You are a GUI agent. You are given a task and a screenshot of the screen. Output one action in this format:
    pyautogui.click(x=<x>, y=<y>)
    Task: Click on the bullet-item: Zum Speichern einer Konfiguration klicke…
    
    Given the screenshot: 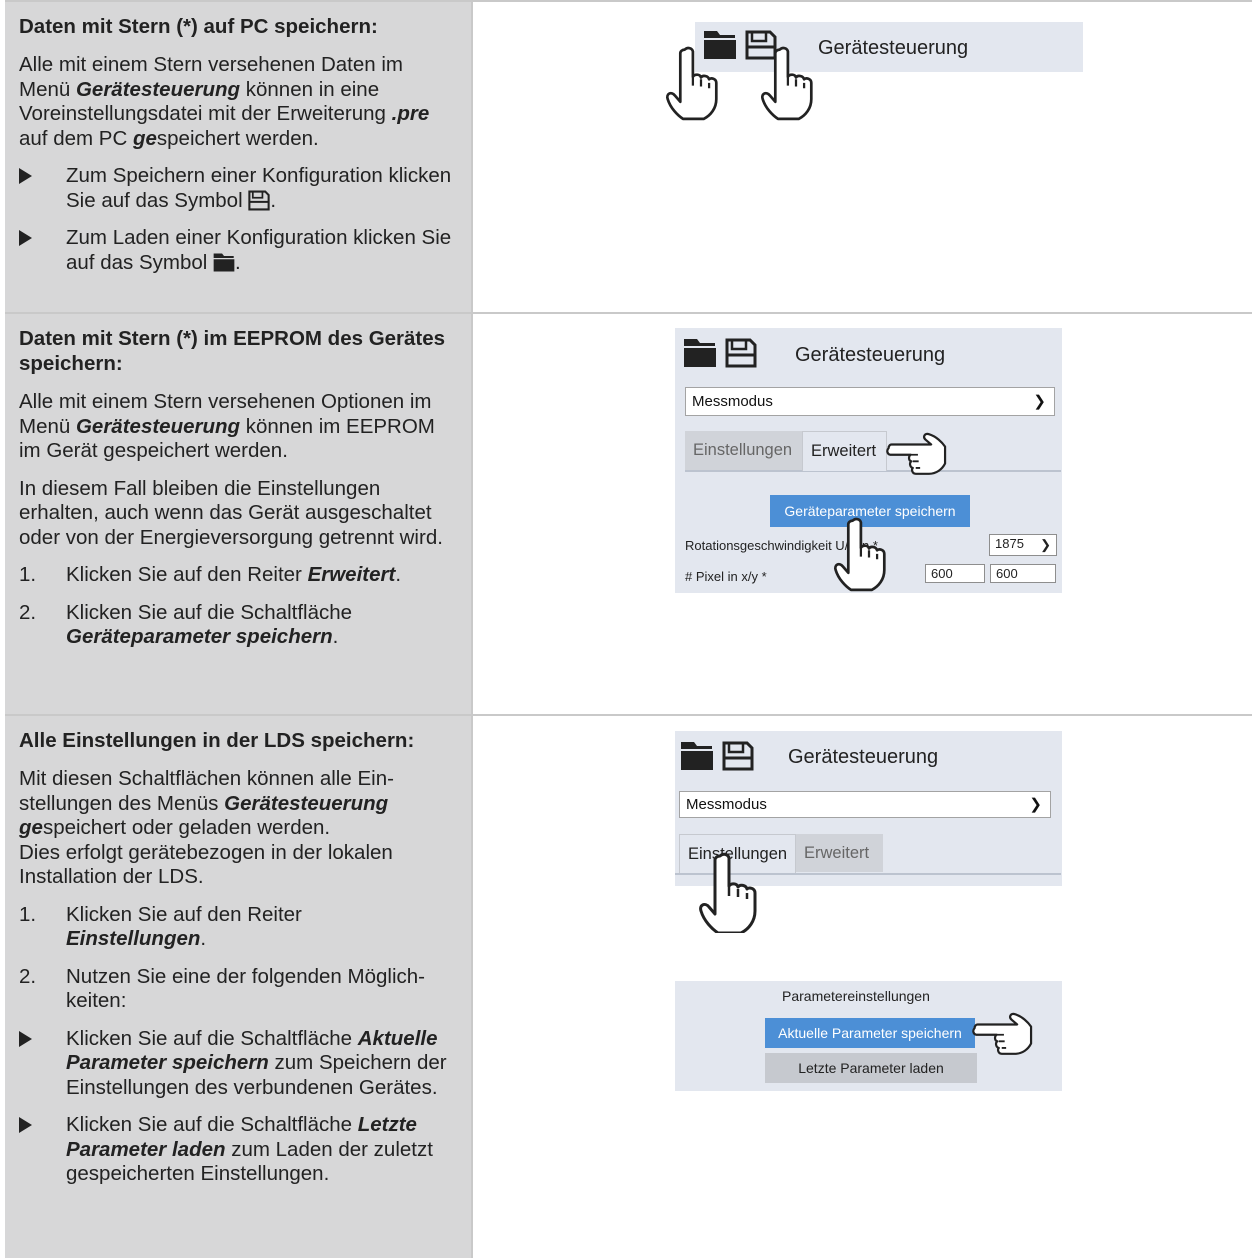 What is the action you would take?
    pyautogui.click(x=238, y=188)
    